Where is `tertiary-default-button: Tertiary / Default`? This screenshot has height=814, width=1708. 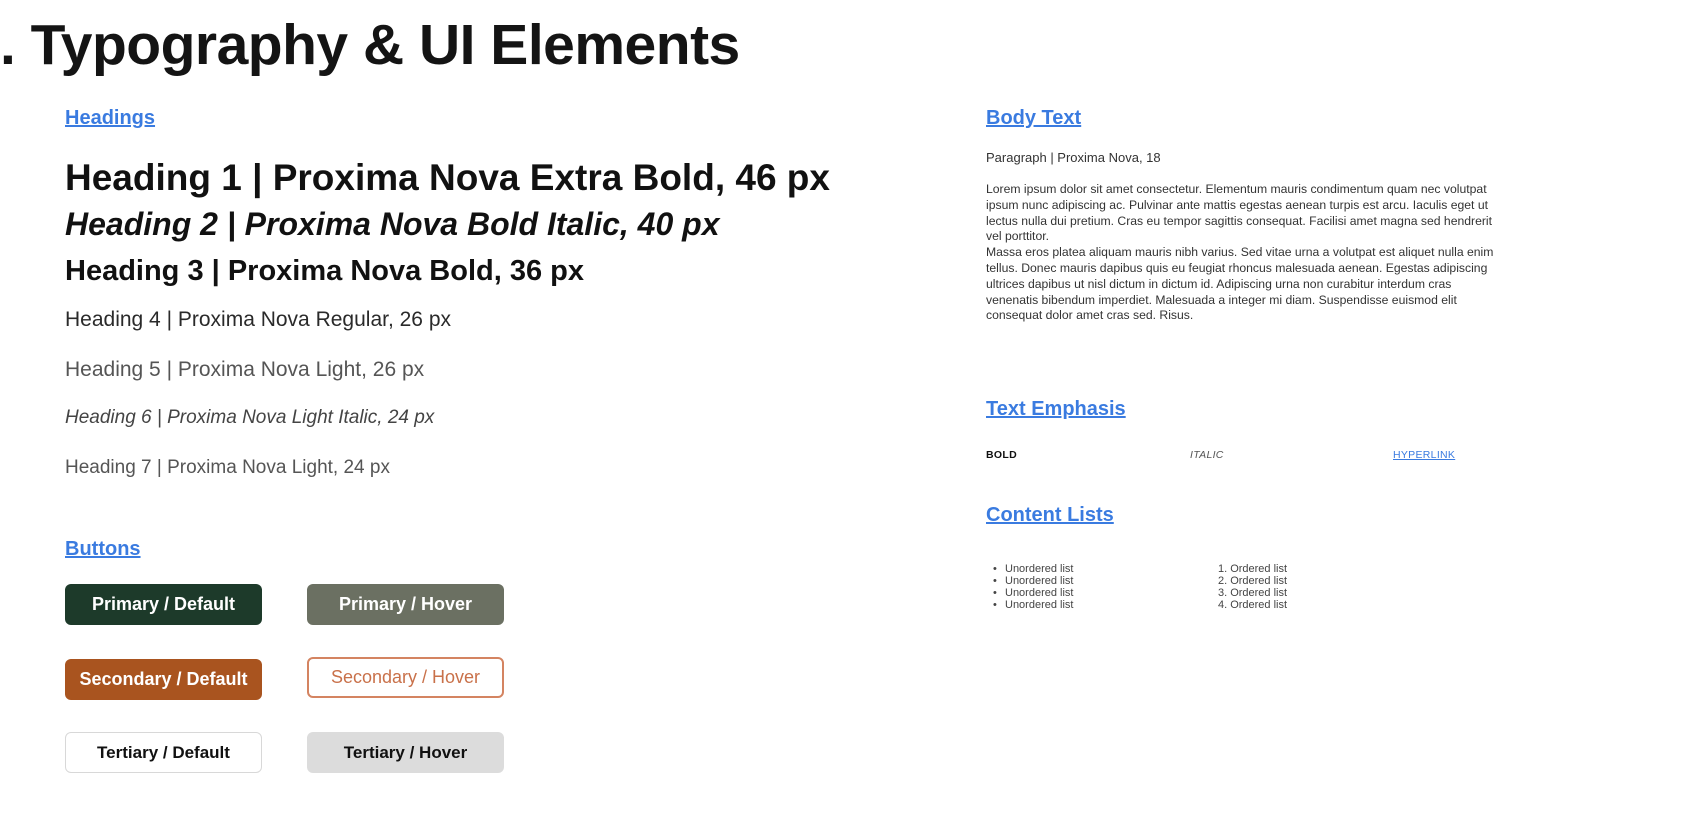 tertiary-default-button: Tertiary / Default is located at coordinates (163, 752).